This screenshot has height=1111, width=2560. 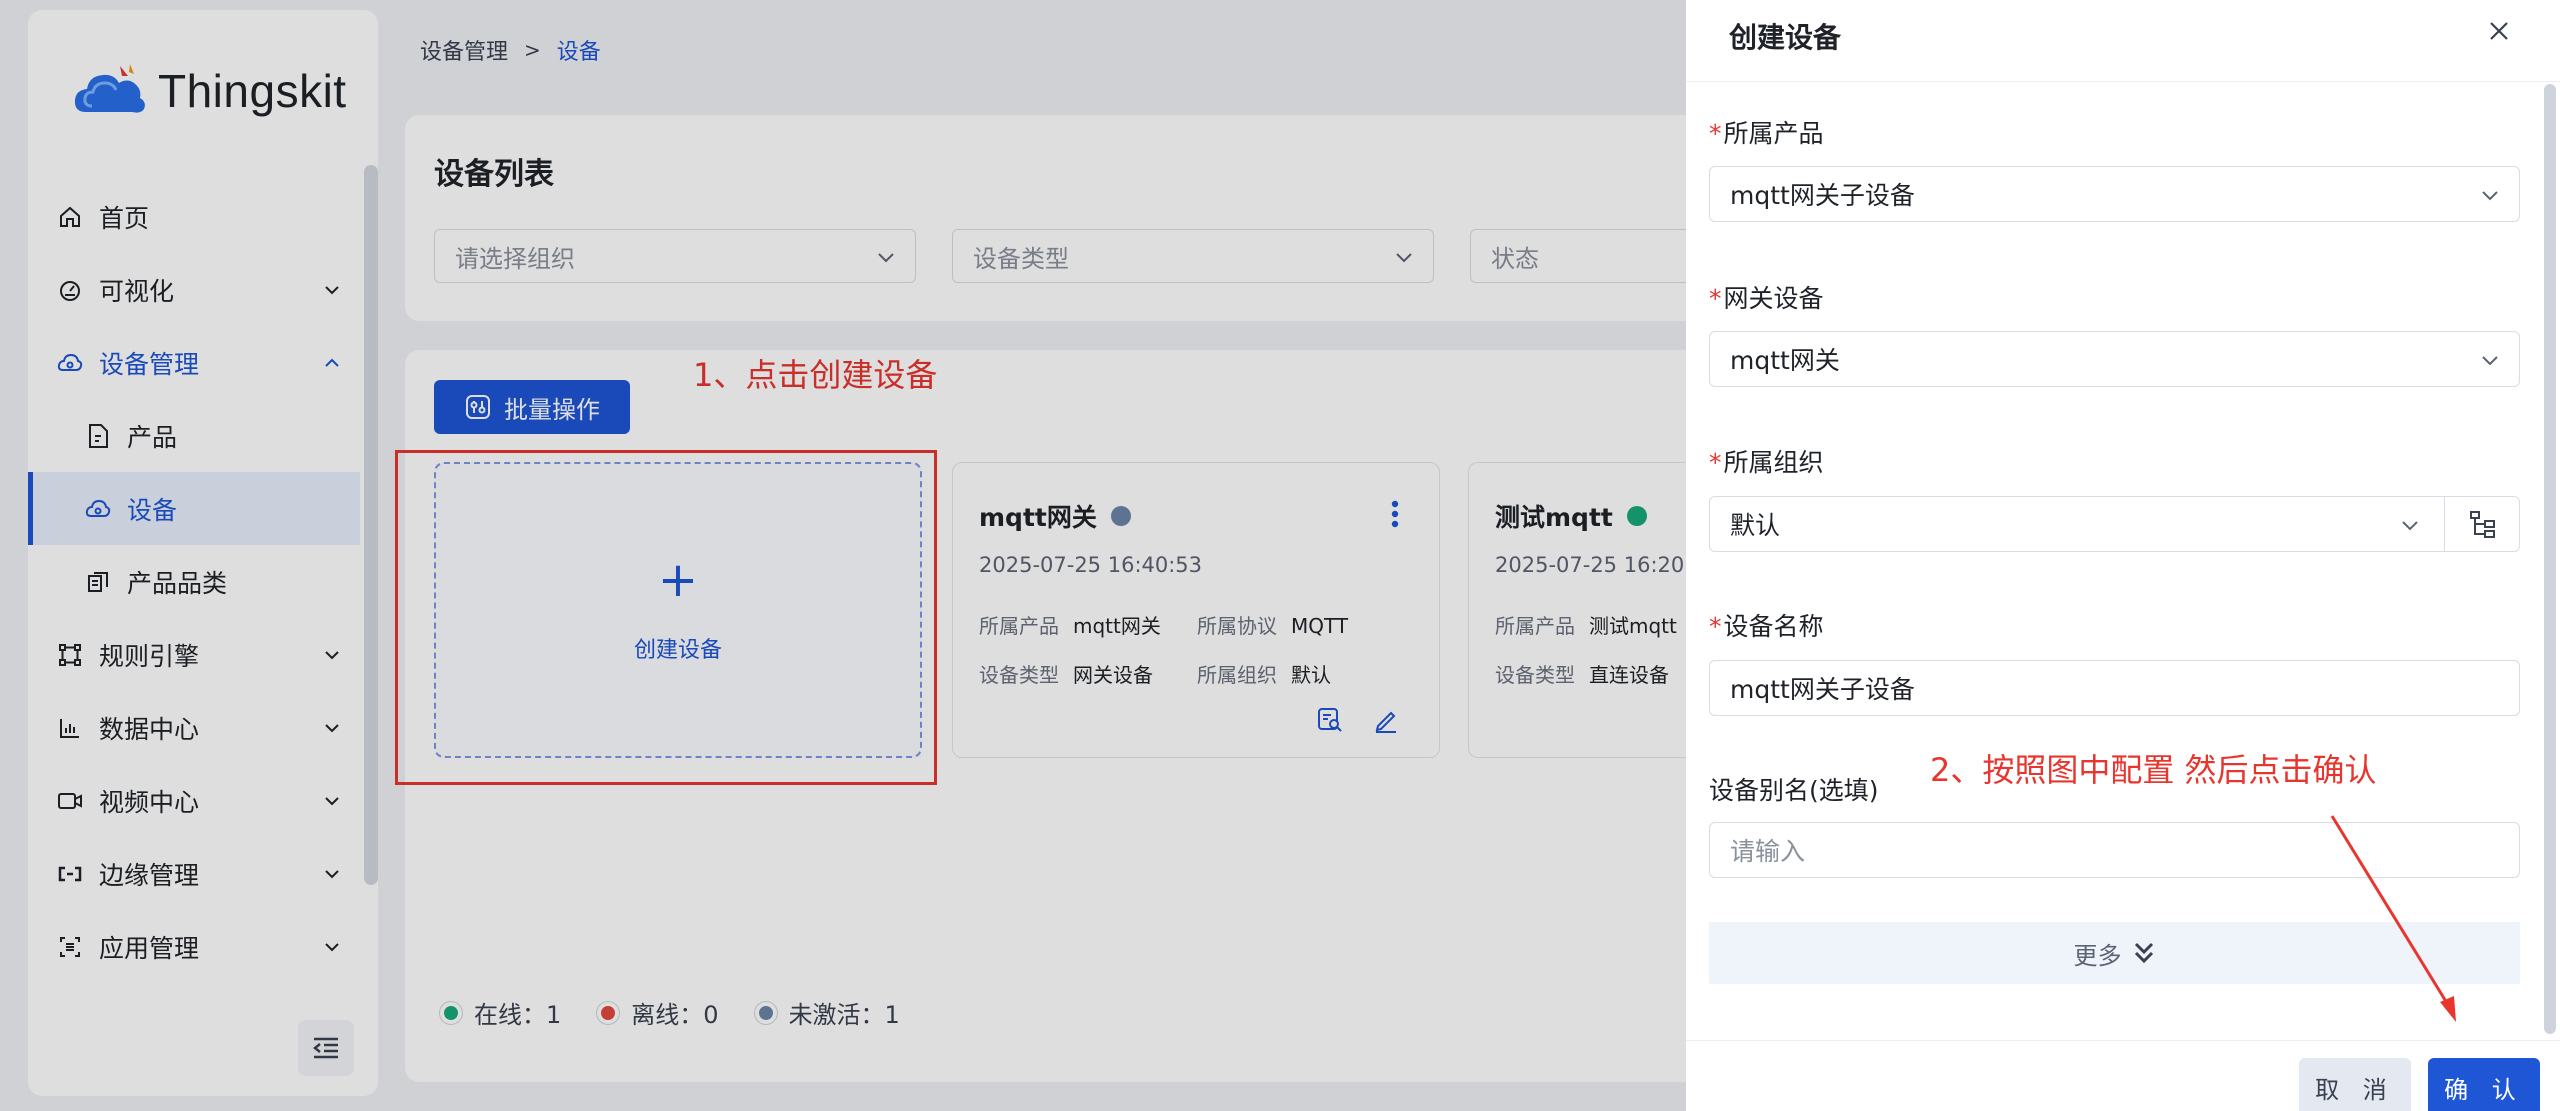 I want to click on device-name-field-label: *设备名称, so click(x=1766, y=625).